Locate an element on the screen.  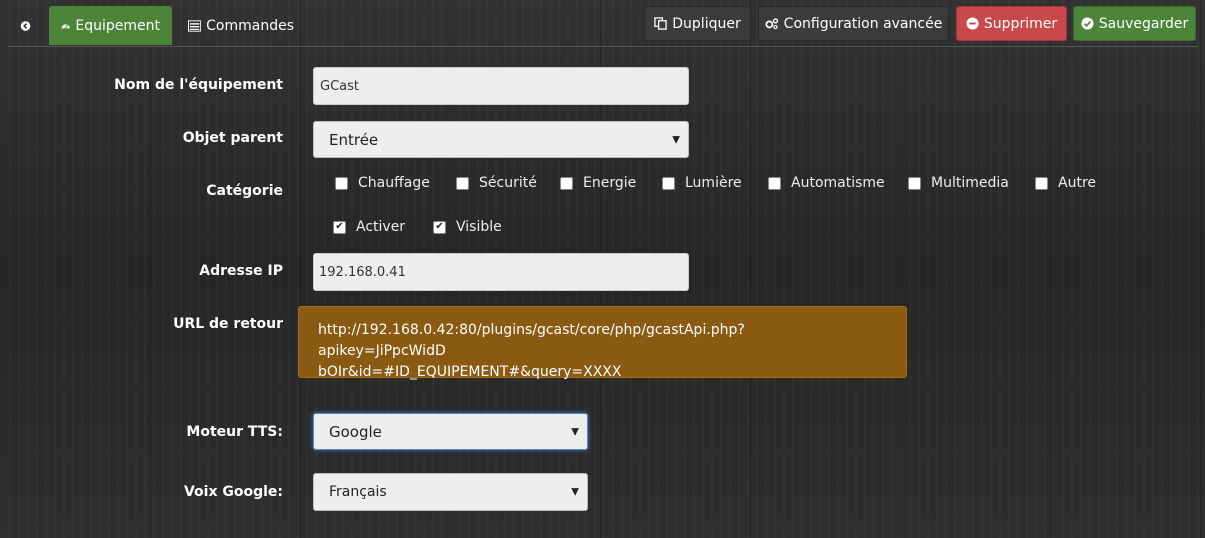
minus-circle-icon is located at coordinates (972, 23).